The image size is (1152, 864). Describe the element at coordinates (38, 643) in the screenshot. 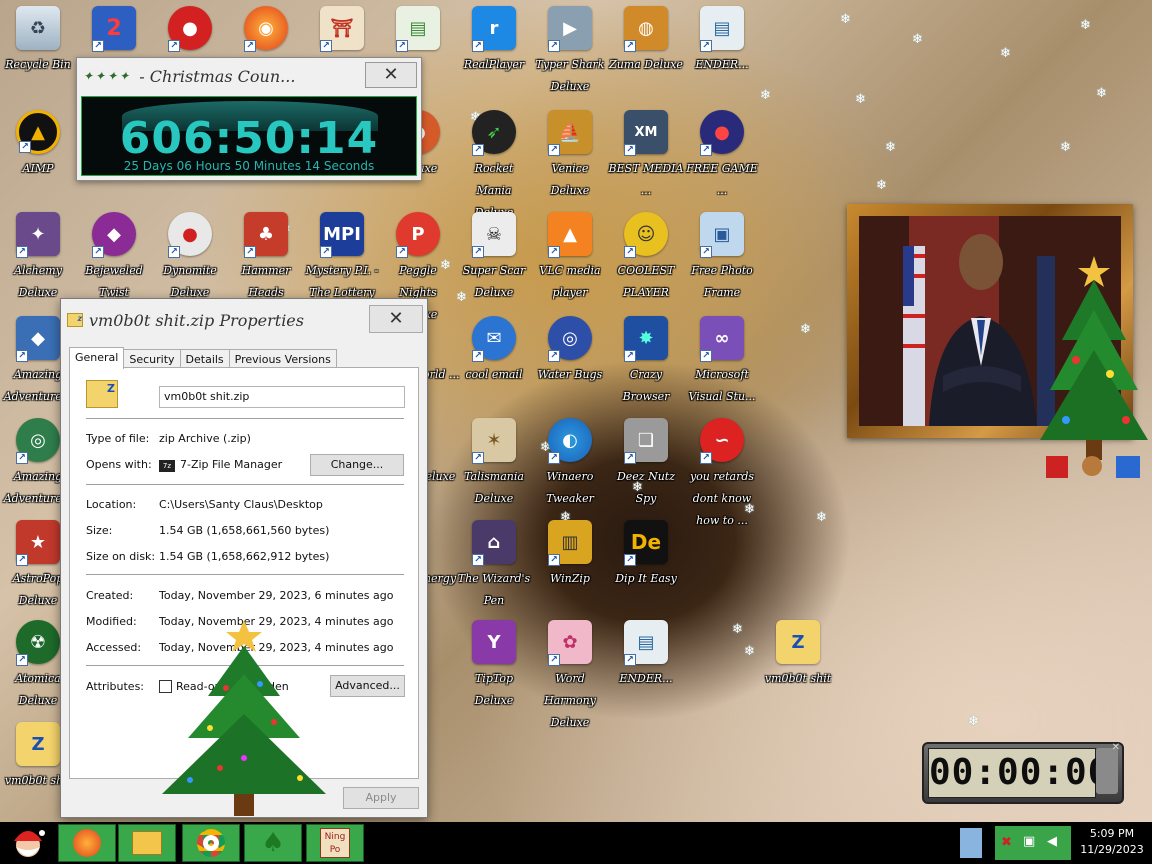

I see `radiation-icon: ☢ ↗` at that location.